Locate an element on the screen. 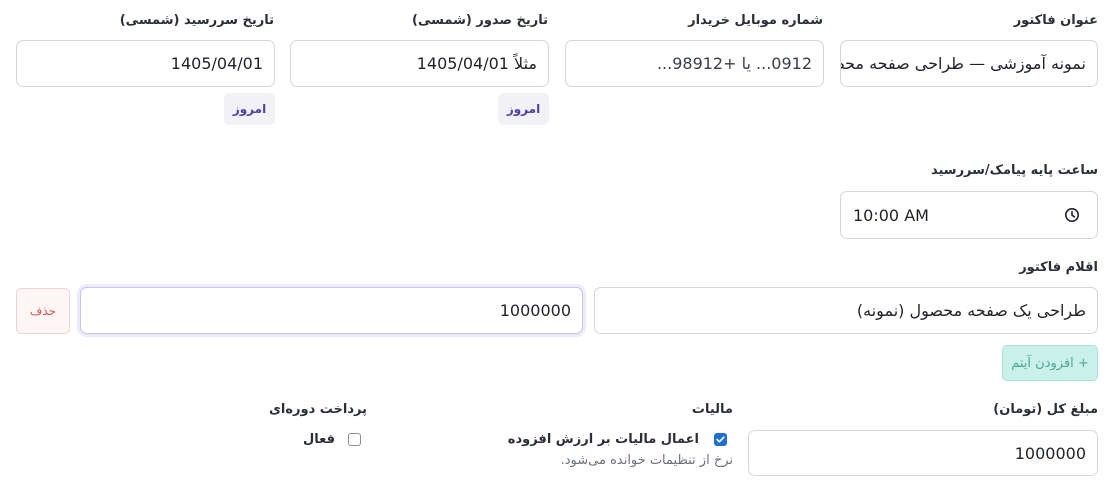  invoice-title-input: نمونه آموزشی — طراحی صفحه محصو is located at coordinates (969, 63).